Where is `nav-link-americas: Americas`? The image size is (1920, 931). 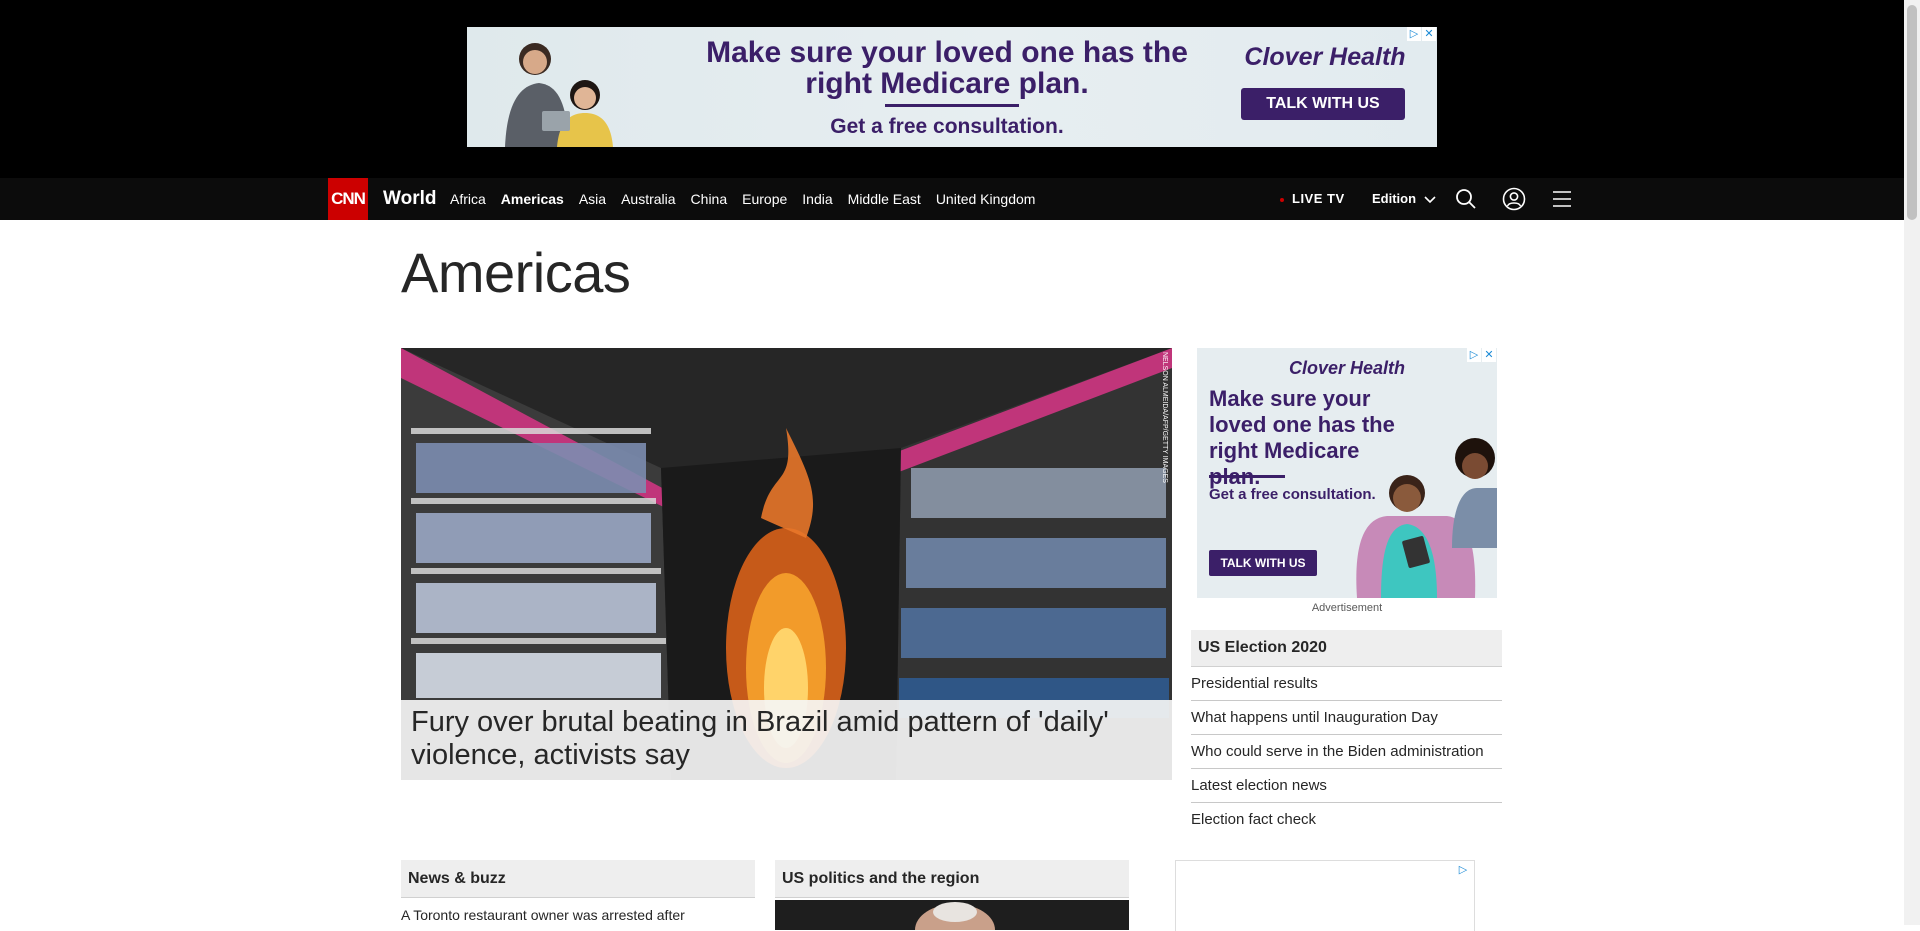
nav-link-americas: Americas is located at coordinates (532, 199).